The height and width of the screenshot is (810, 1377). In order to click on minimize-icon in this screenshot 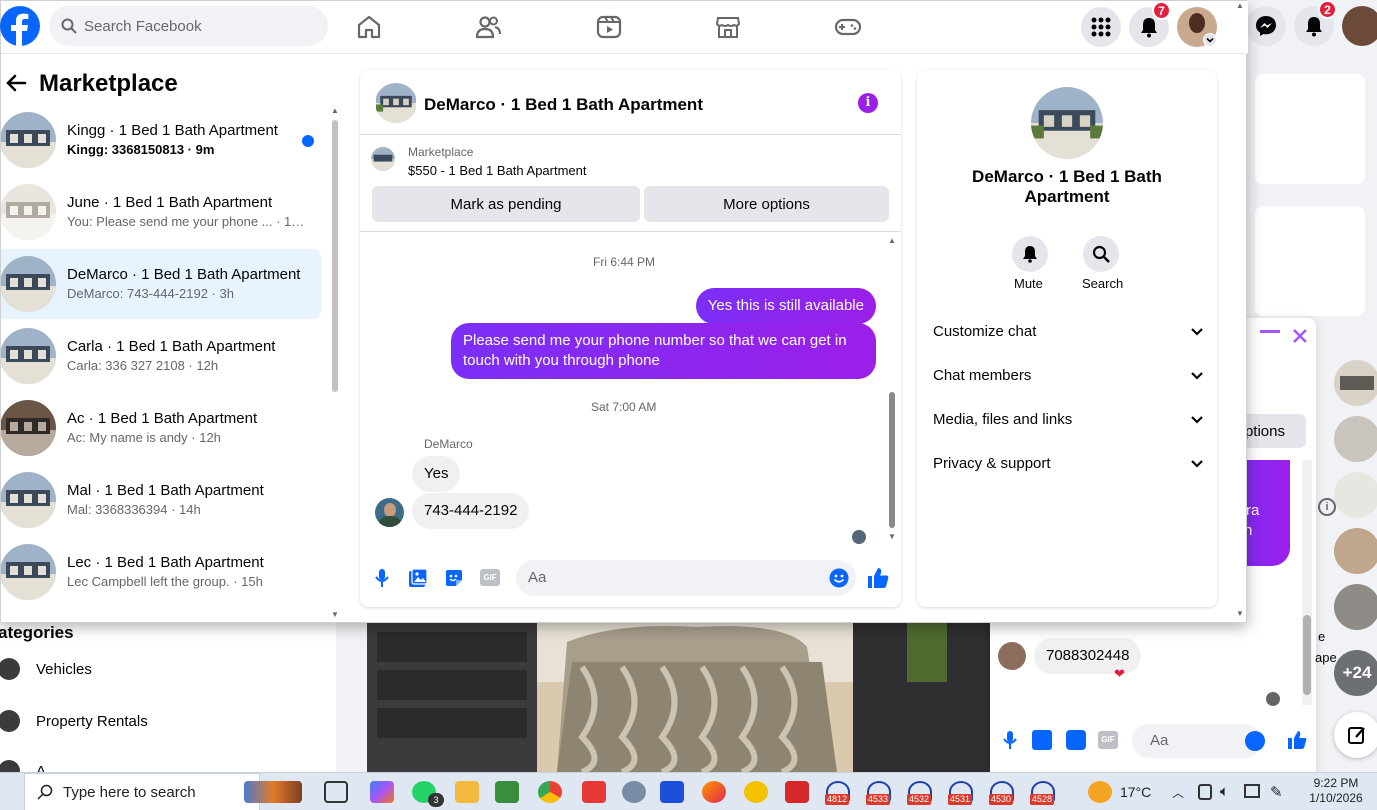, I will do `click(1270, 331)`.